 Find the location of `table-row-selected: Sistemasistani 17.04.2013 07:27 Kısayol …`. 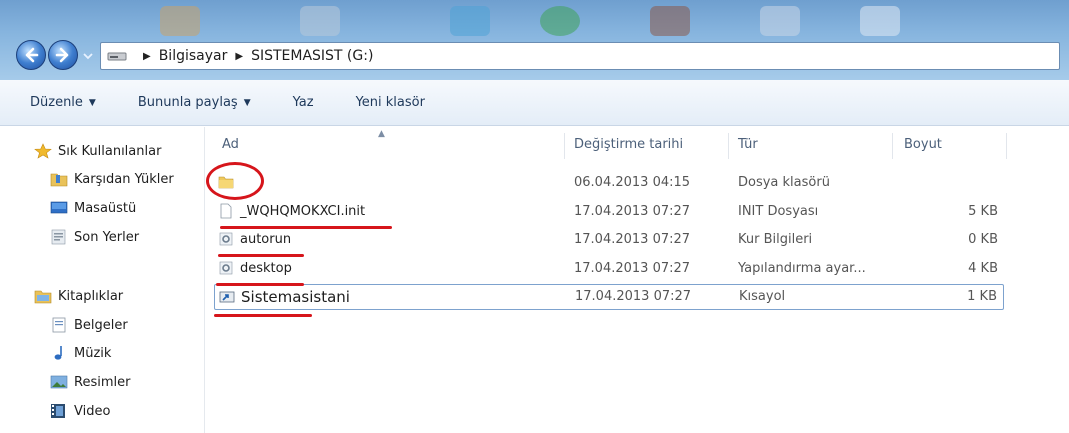

table-row-selected: Sistemasistani 17.04.2013 07:27 Kısayol … is located at coordinates (609, 297).